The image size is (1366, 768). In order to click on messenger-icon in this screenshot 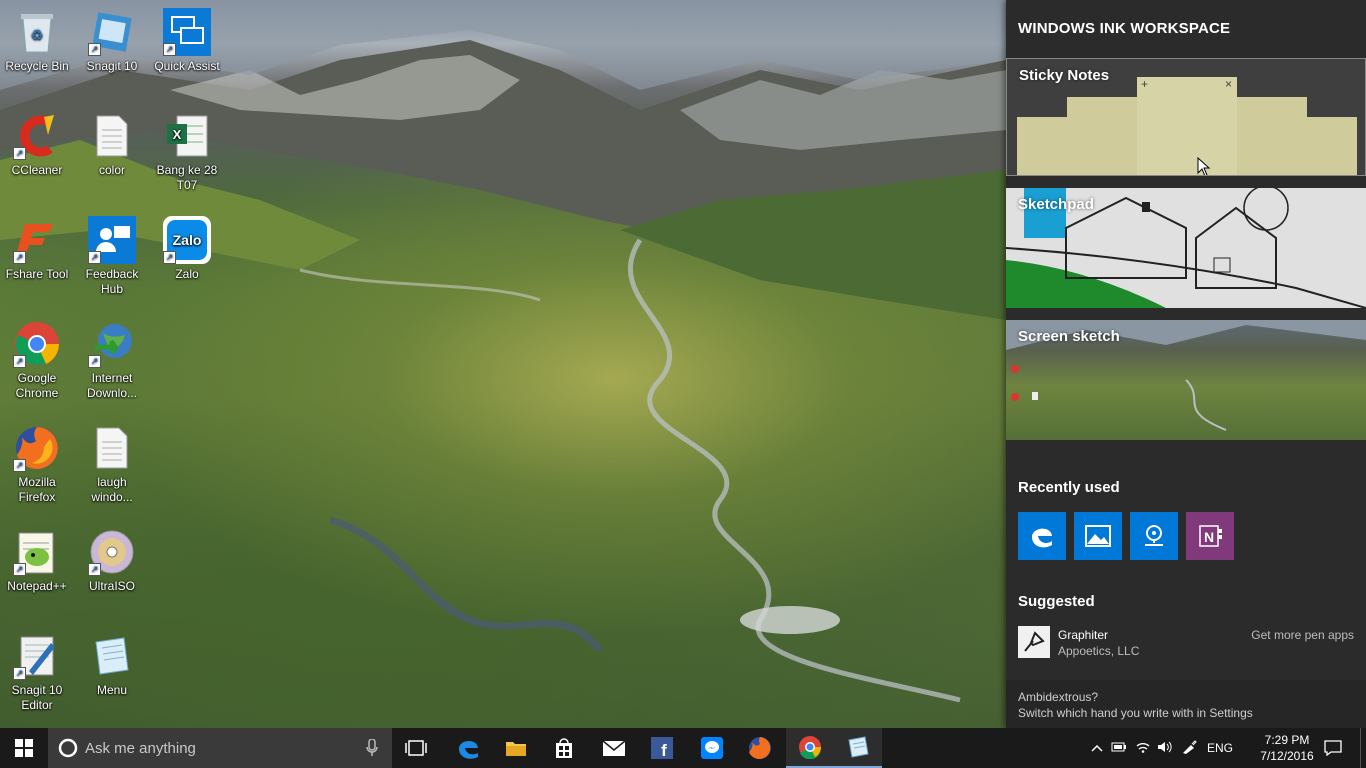, I will do `click(712, 748)`.